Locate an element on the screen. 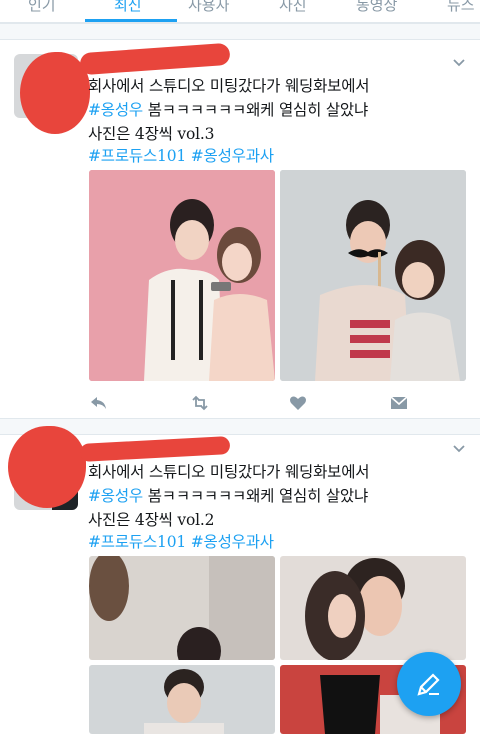 The height and width of the screenshot is (734, 480). divider is located at coordinates (240, 31).